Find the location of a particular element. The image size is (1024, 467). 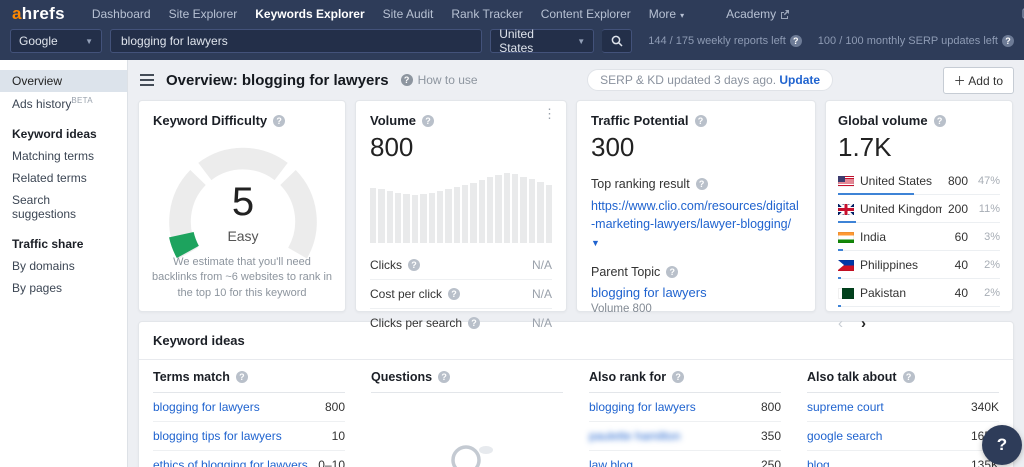

ki-column-label: Also talk about is located at coordinates (852, 377).